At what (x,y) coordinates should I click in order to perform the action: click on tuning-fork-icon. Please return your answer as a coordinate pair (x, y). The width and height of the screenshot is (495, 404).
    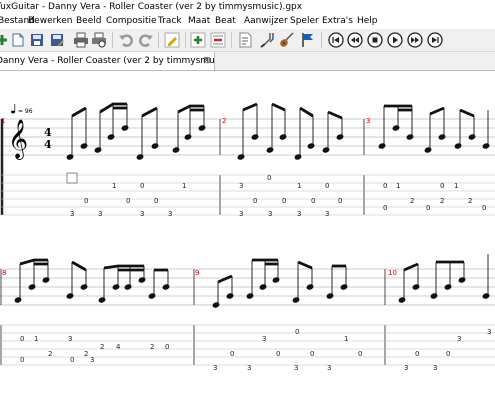
    Looking at the image, I should click on (267, 40).